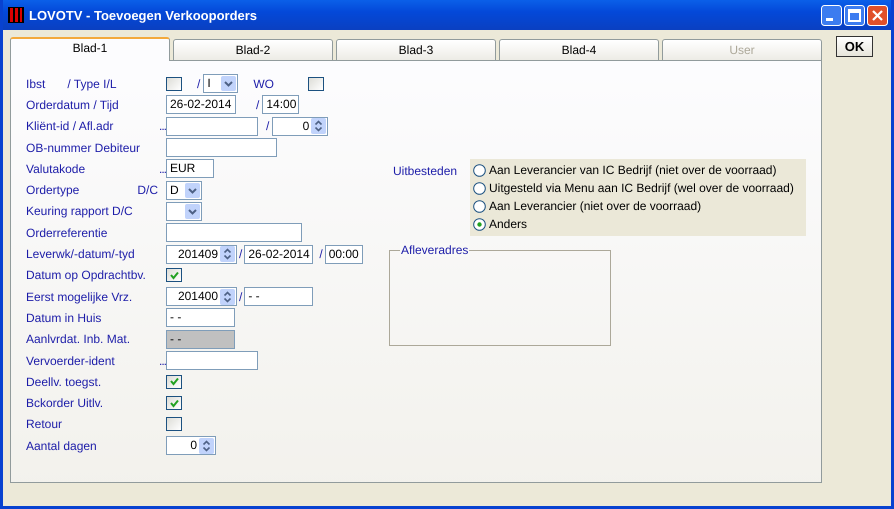  Describe the element at coordinates (78, 339) in the screenshot. I see `field-label: Aanlvrdat. Inb. Mat.` at that location.